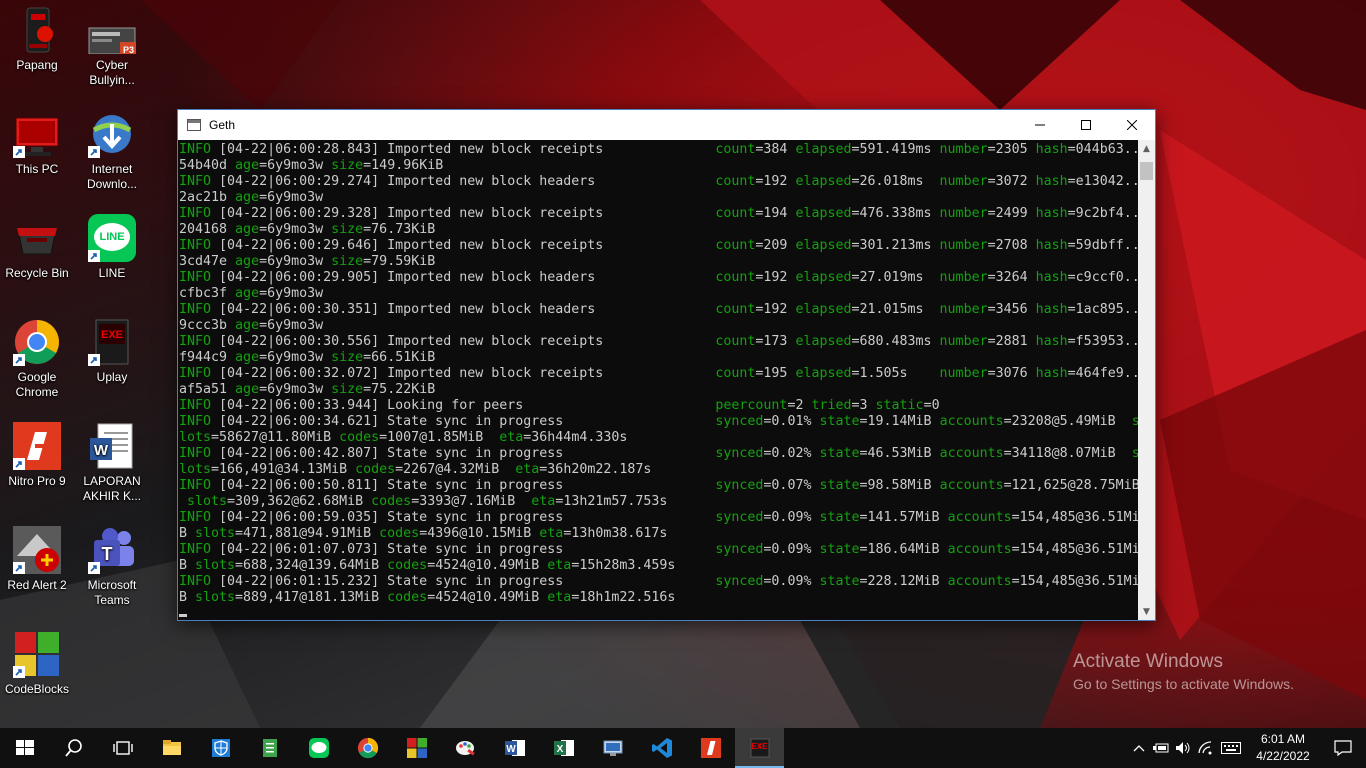  I want to click on taskbar-chrome, so click(367, 748).